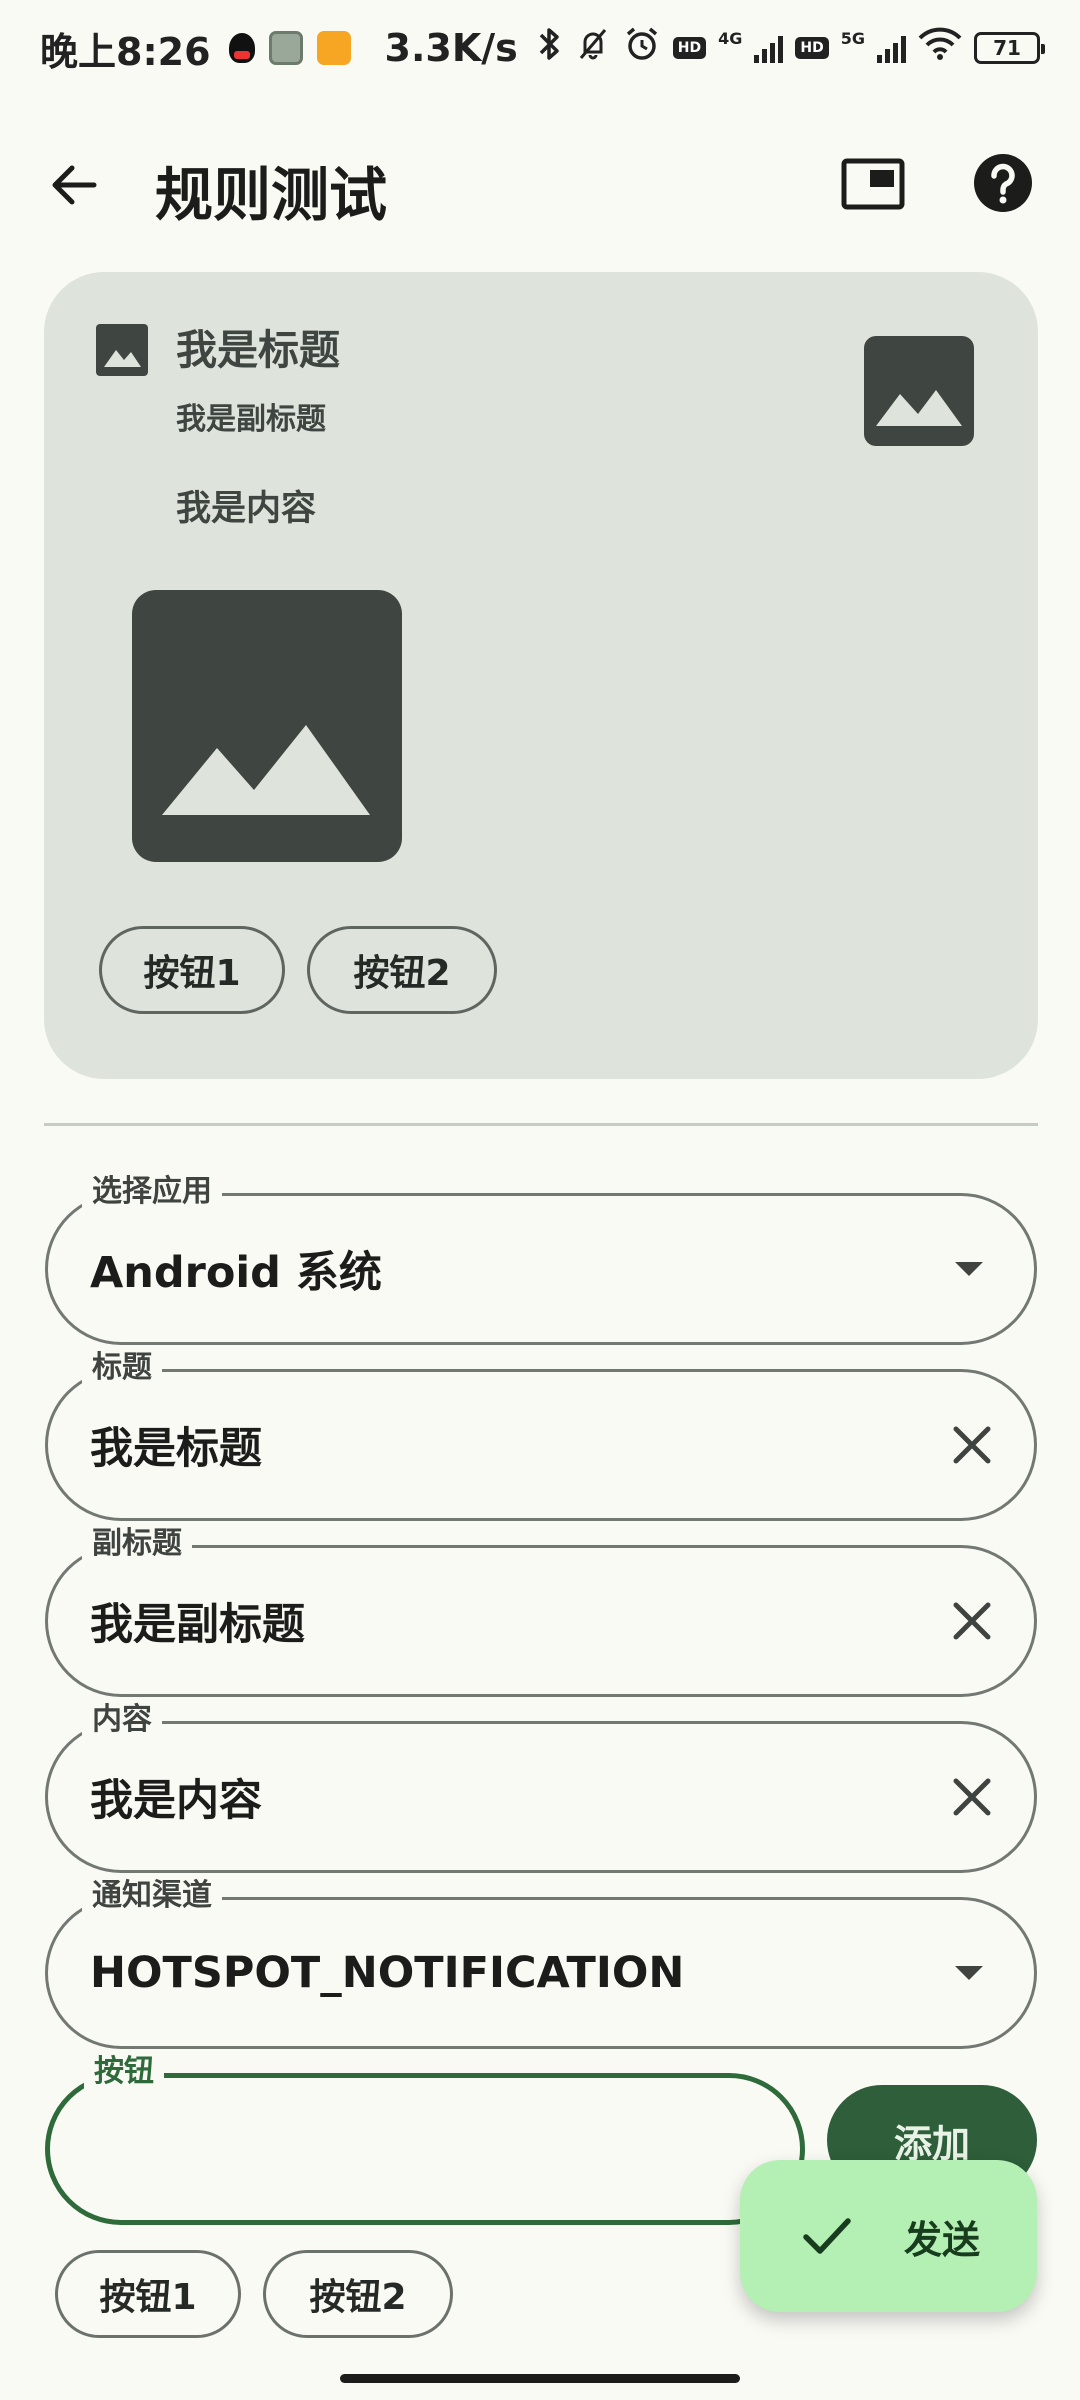  What do you see at coordinates (137, 1544) in the screenshot?
I see `subtitle-input-label: 副标题` at bounding box center [137, 1544].